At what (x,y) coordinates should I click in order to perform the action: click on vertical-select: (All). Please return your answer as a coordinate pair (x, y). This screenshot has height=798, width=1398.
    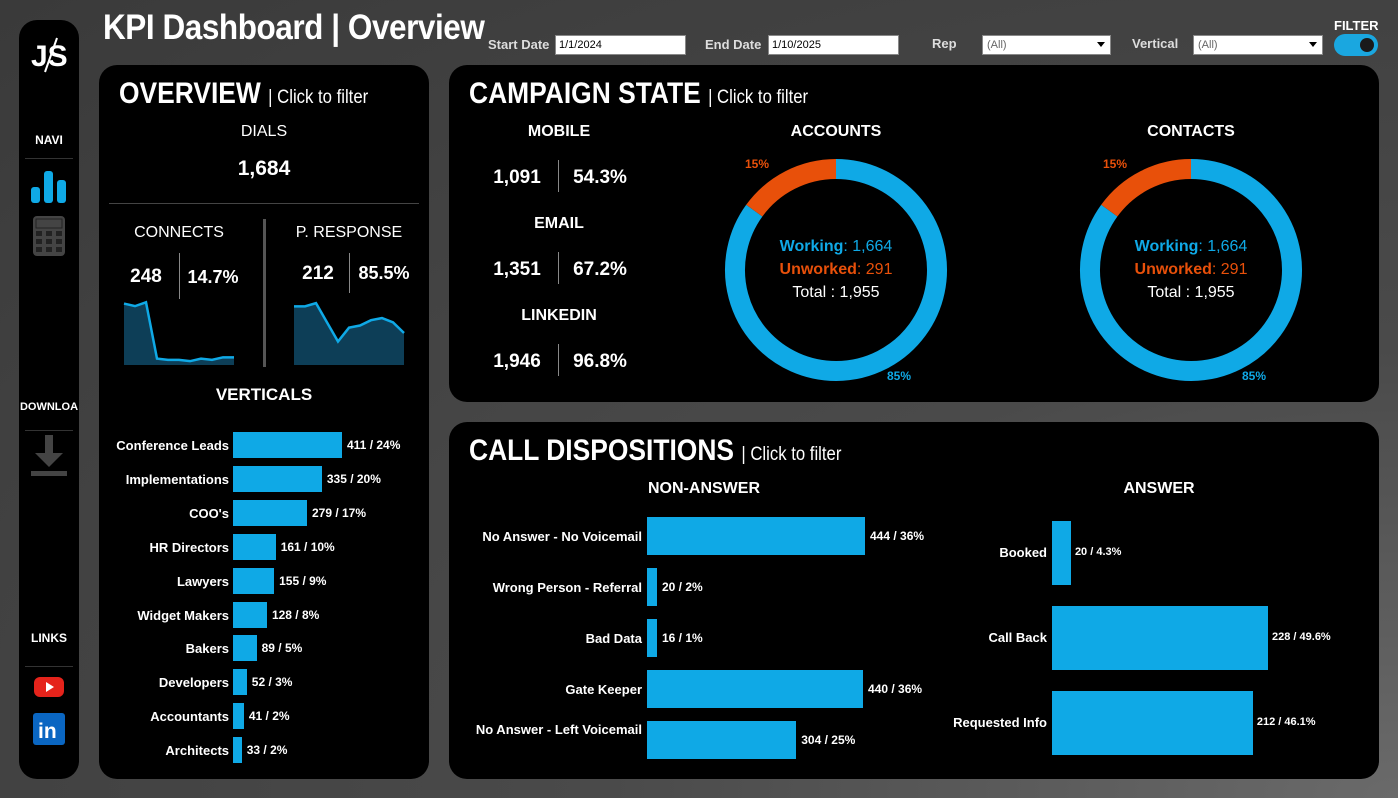
    Looking at the image, I should click on (1258, 45).